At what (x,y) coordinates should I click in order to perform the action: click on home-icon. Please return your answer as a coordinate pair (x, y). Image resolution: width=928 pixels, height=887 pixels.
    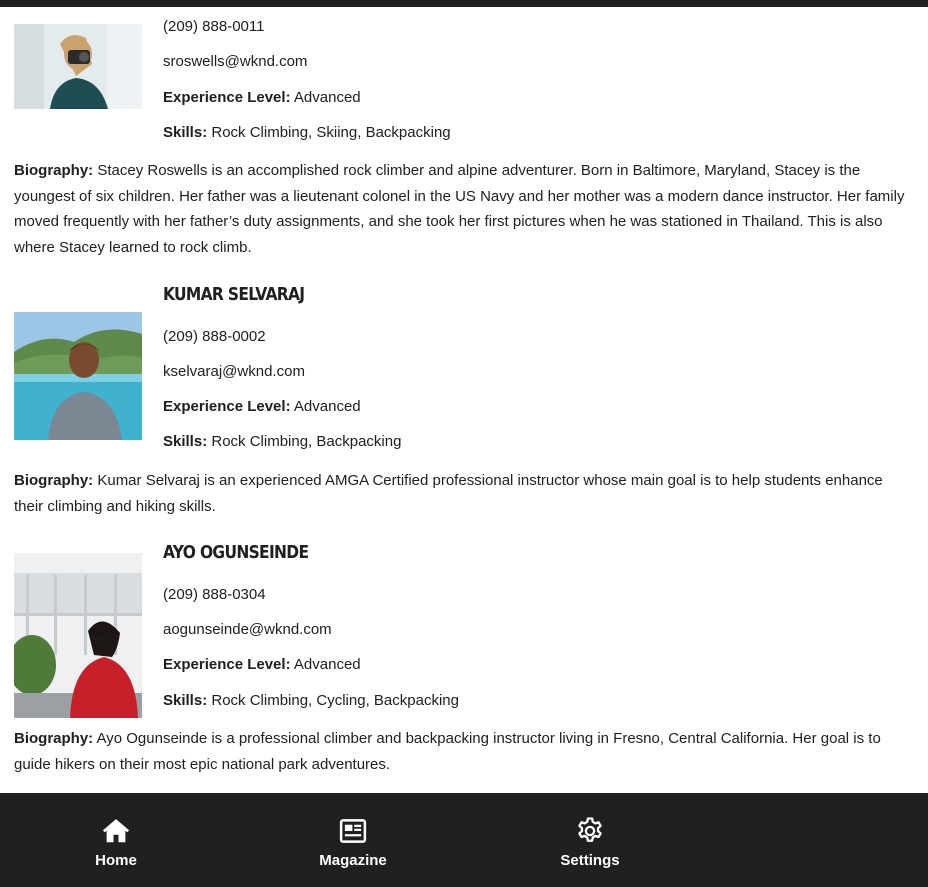
    Looking at the image, I should click on (116, 831).